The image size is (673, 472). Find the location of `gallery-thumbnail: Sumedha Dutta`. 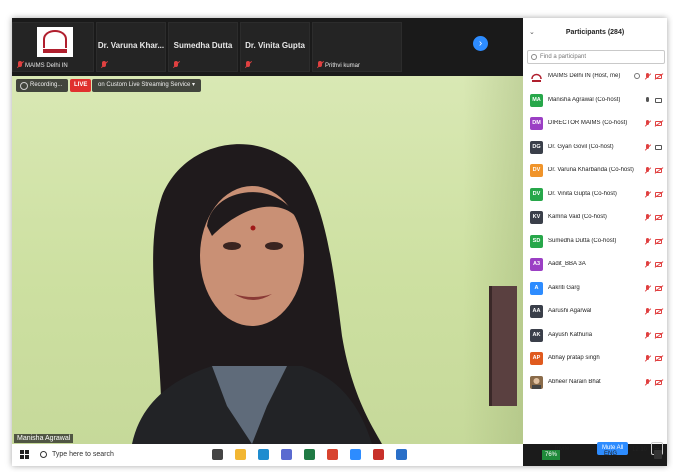

gallery-thumbnail: Sumedha Dutta is located at coordinates (203, 47).